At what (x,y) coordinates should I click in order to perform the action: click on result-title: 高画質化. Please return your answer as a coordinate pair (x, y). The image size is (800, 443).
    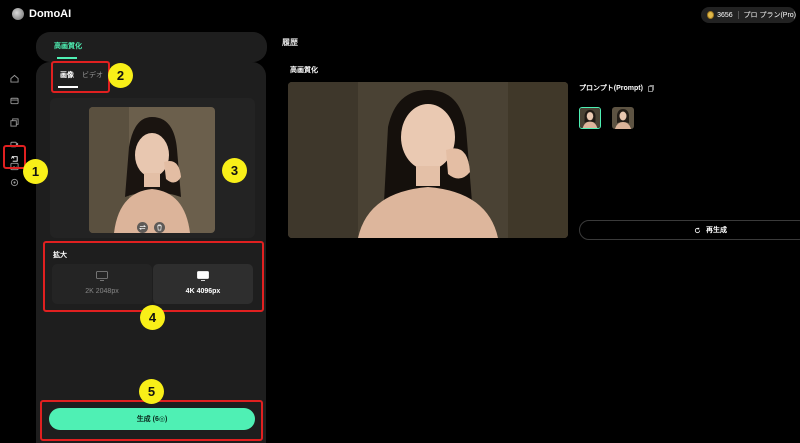
    Looking at the image, I should click on (304, 70).